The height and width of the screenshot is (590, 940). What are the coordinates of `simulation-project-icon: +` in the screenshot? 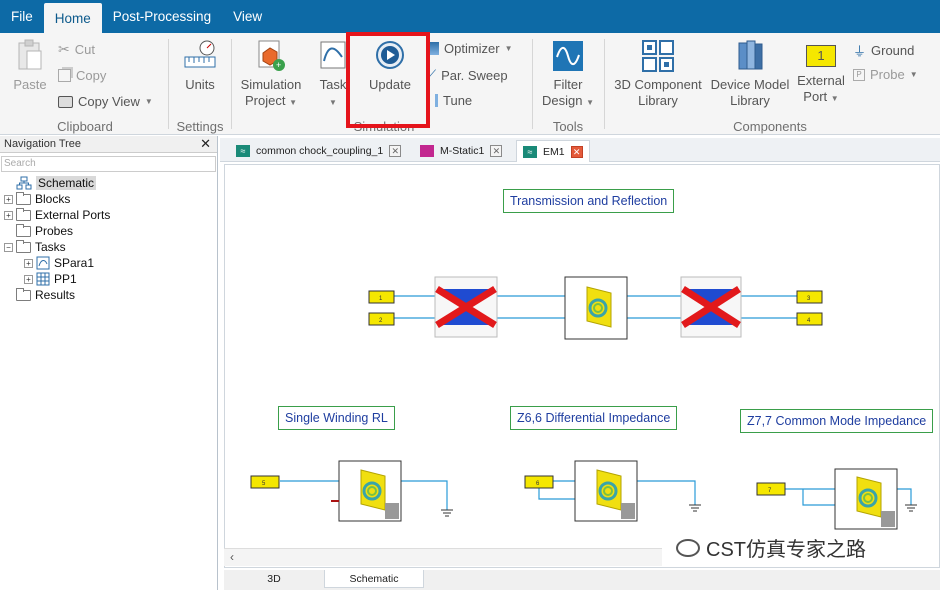 It's located at (271, 55).